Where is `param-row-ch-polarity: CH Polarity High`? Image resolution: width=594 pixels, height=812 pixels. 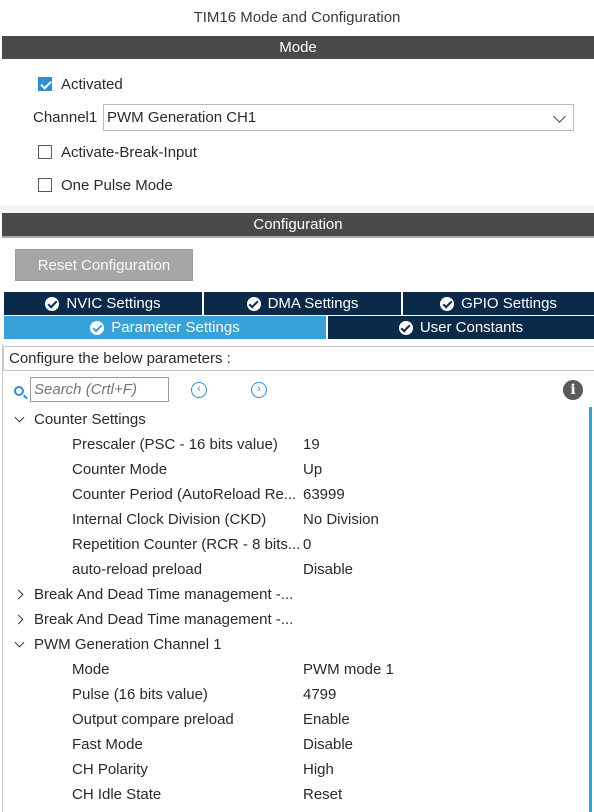 param-row-ch-polarity: CH Polarity High is located at coordinates (298, 769).